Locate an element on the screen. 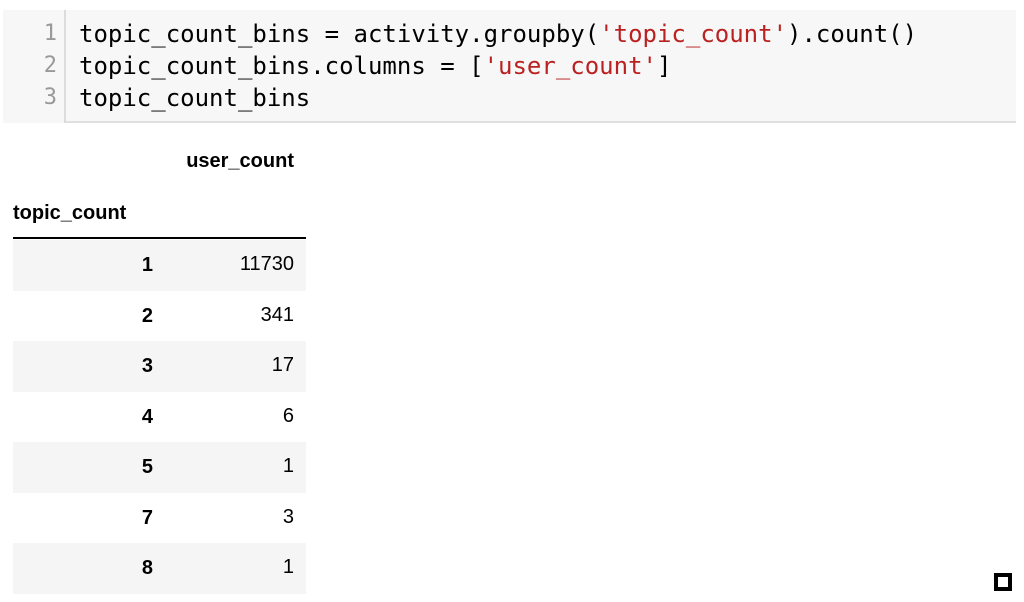 The image size is (1024, 602). cell-user-count: 341 is located at coordinates (277, 314).